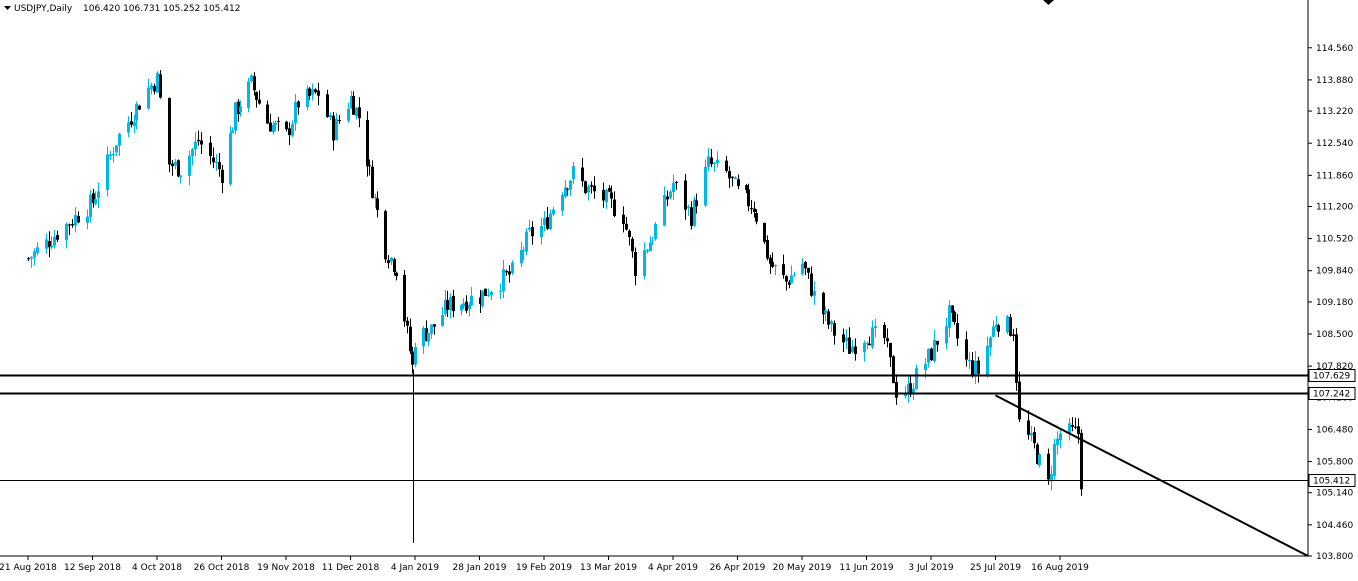  I want to click on time-tick-label: 4 Apr 2019, so click(673, 568).